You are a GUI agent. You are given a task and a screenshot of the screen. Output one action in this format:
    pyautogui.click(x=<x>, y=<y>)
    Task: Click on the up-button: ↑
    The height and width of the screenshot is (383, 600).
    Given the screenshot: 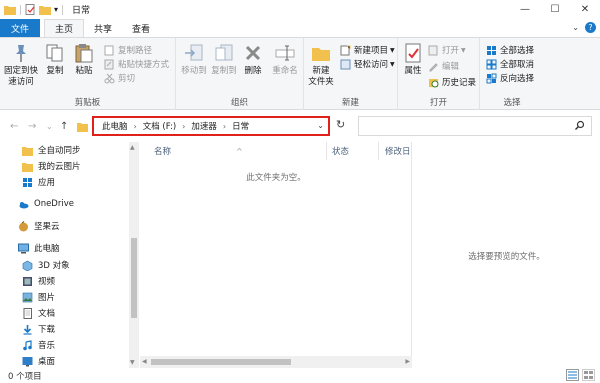 What is the action you would take?
    pyautogui.click(x=64, y=126)
    